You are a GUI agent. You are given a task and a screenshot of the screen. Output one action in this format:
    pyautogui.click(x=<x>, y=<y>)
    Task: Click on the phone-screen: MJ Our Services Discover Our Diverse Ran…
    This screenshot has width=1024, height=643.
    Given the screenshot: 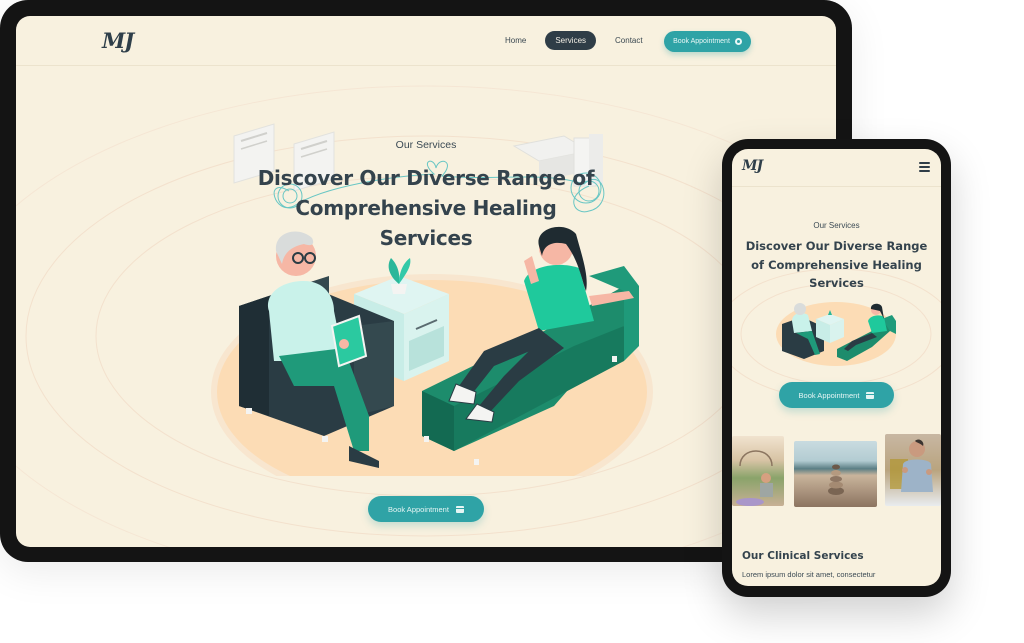 What is the action you would take?
    pyautogui.click(x=836, y=367)
    